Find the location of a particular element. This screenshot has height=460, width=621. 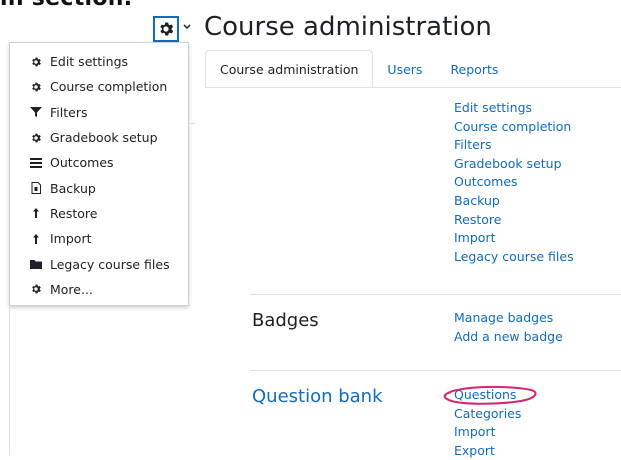

badges-links: Manage badges Add a new badge is located at coordinates (508, 327).